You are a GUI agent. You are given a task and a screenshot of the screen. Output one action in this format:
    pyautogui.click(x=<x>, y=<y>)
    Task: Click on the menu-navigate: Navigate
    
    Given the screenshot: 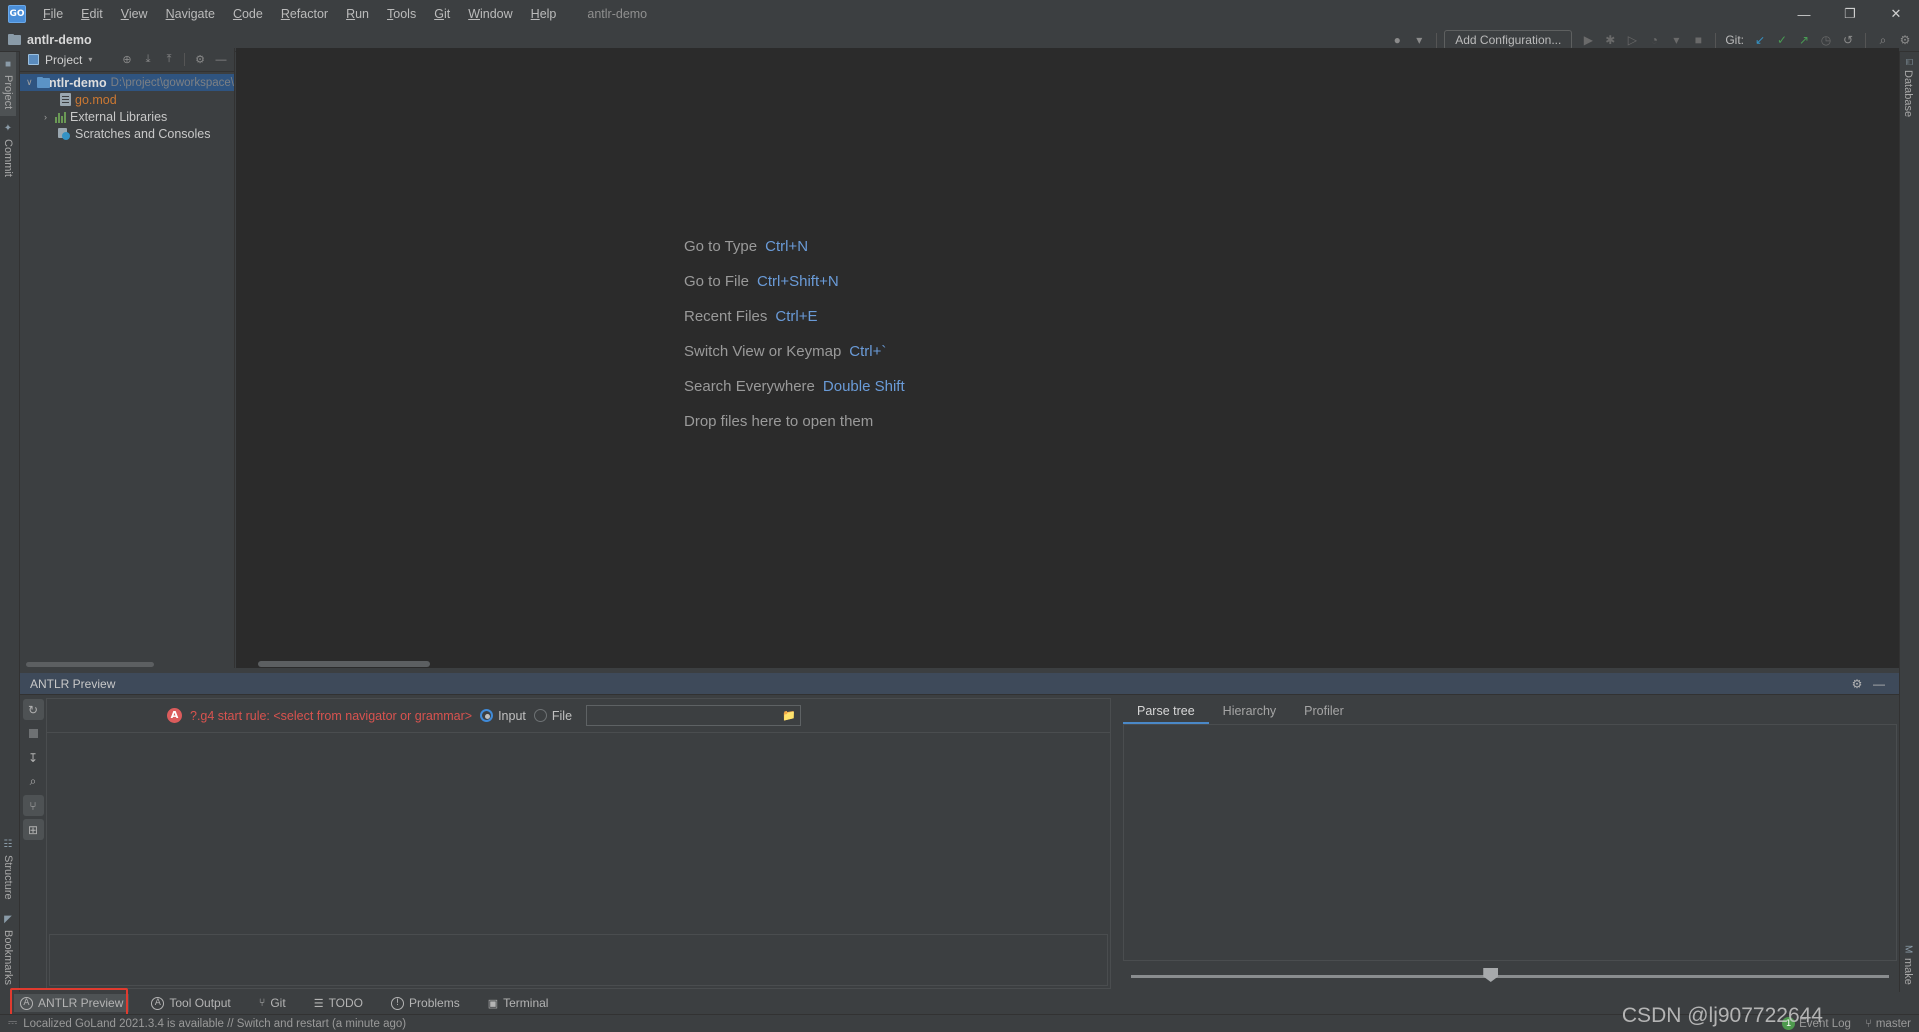 What is the action you would take?
    pyautogui.click(x=190, y=14)
    